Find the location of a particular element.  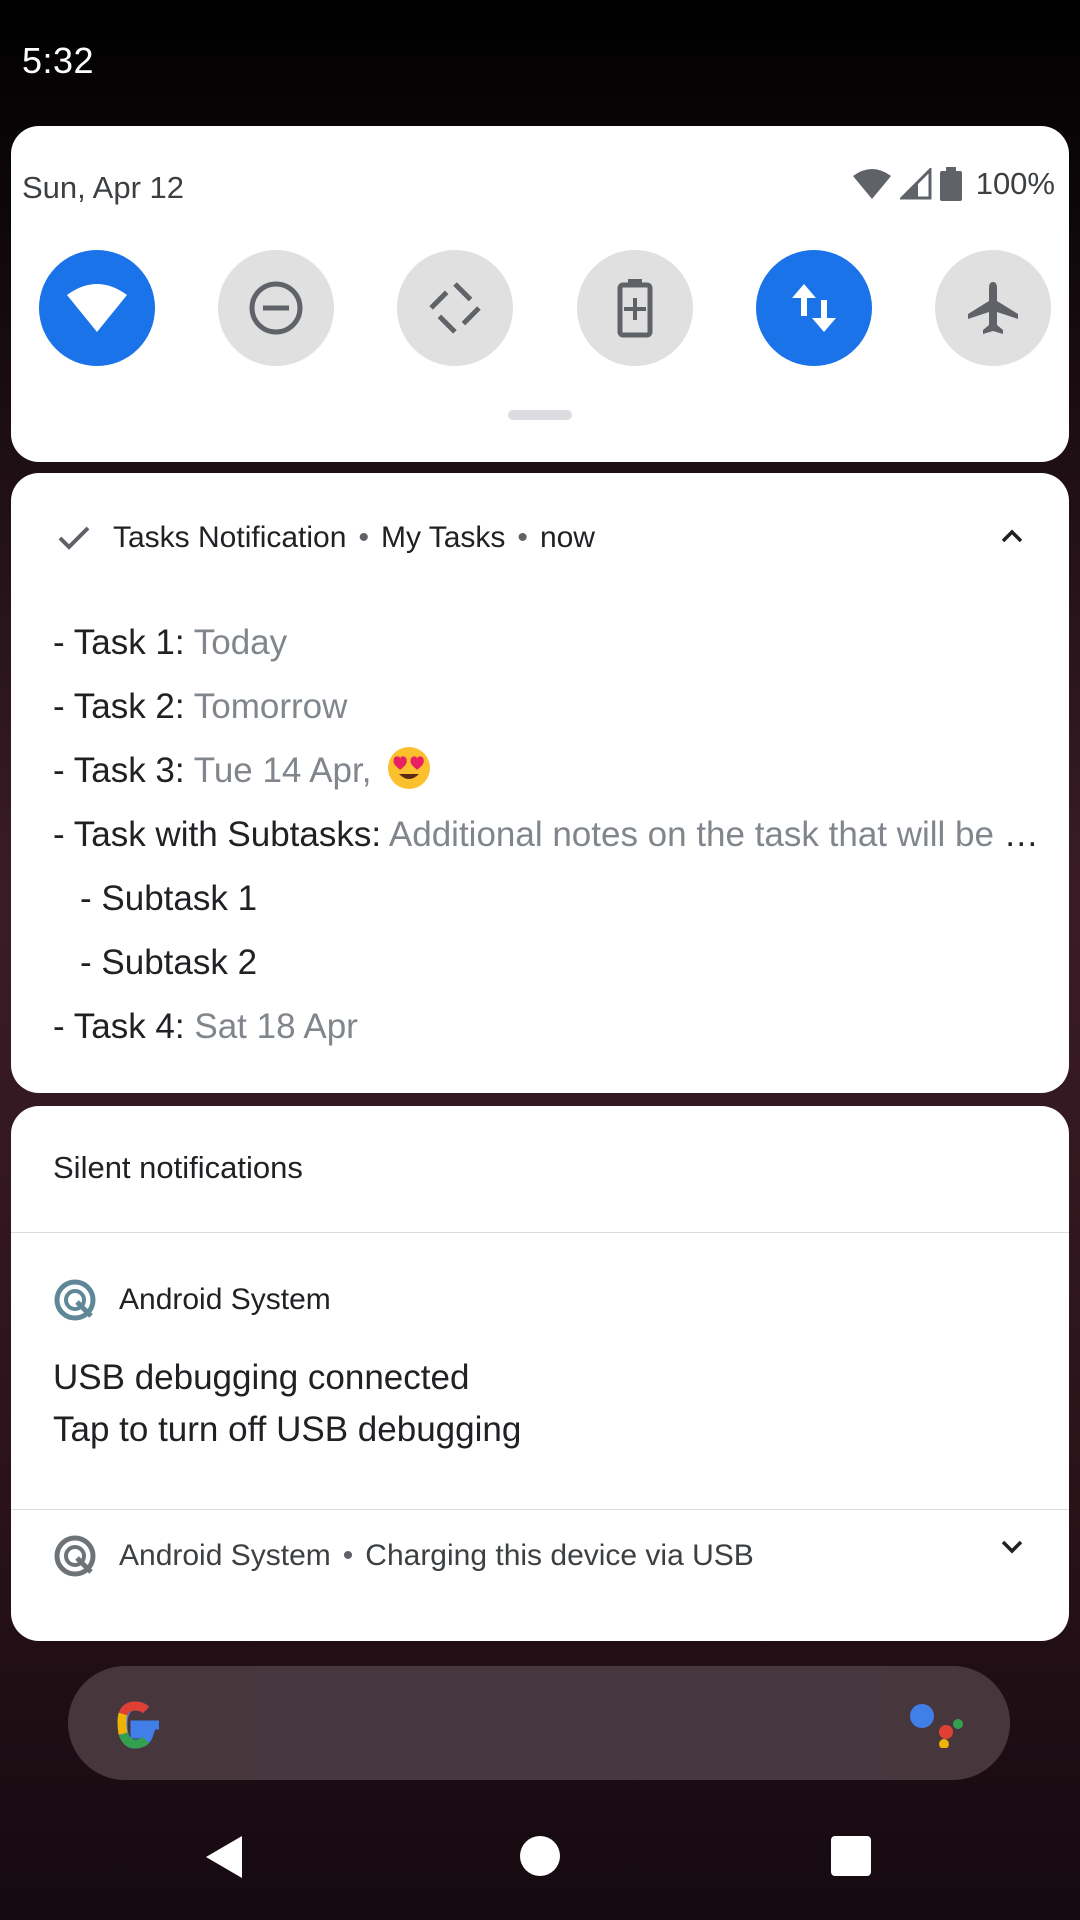

notification-app-name: Tasks Notification is located at coordinates (230, 537).